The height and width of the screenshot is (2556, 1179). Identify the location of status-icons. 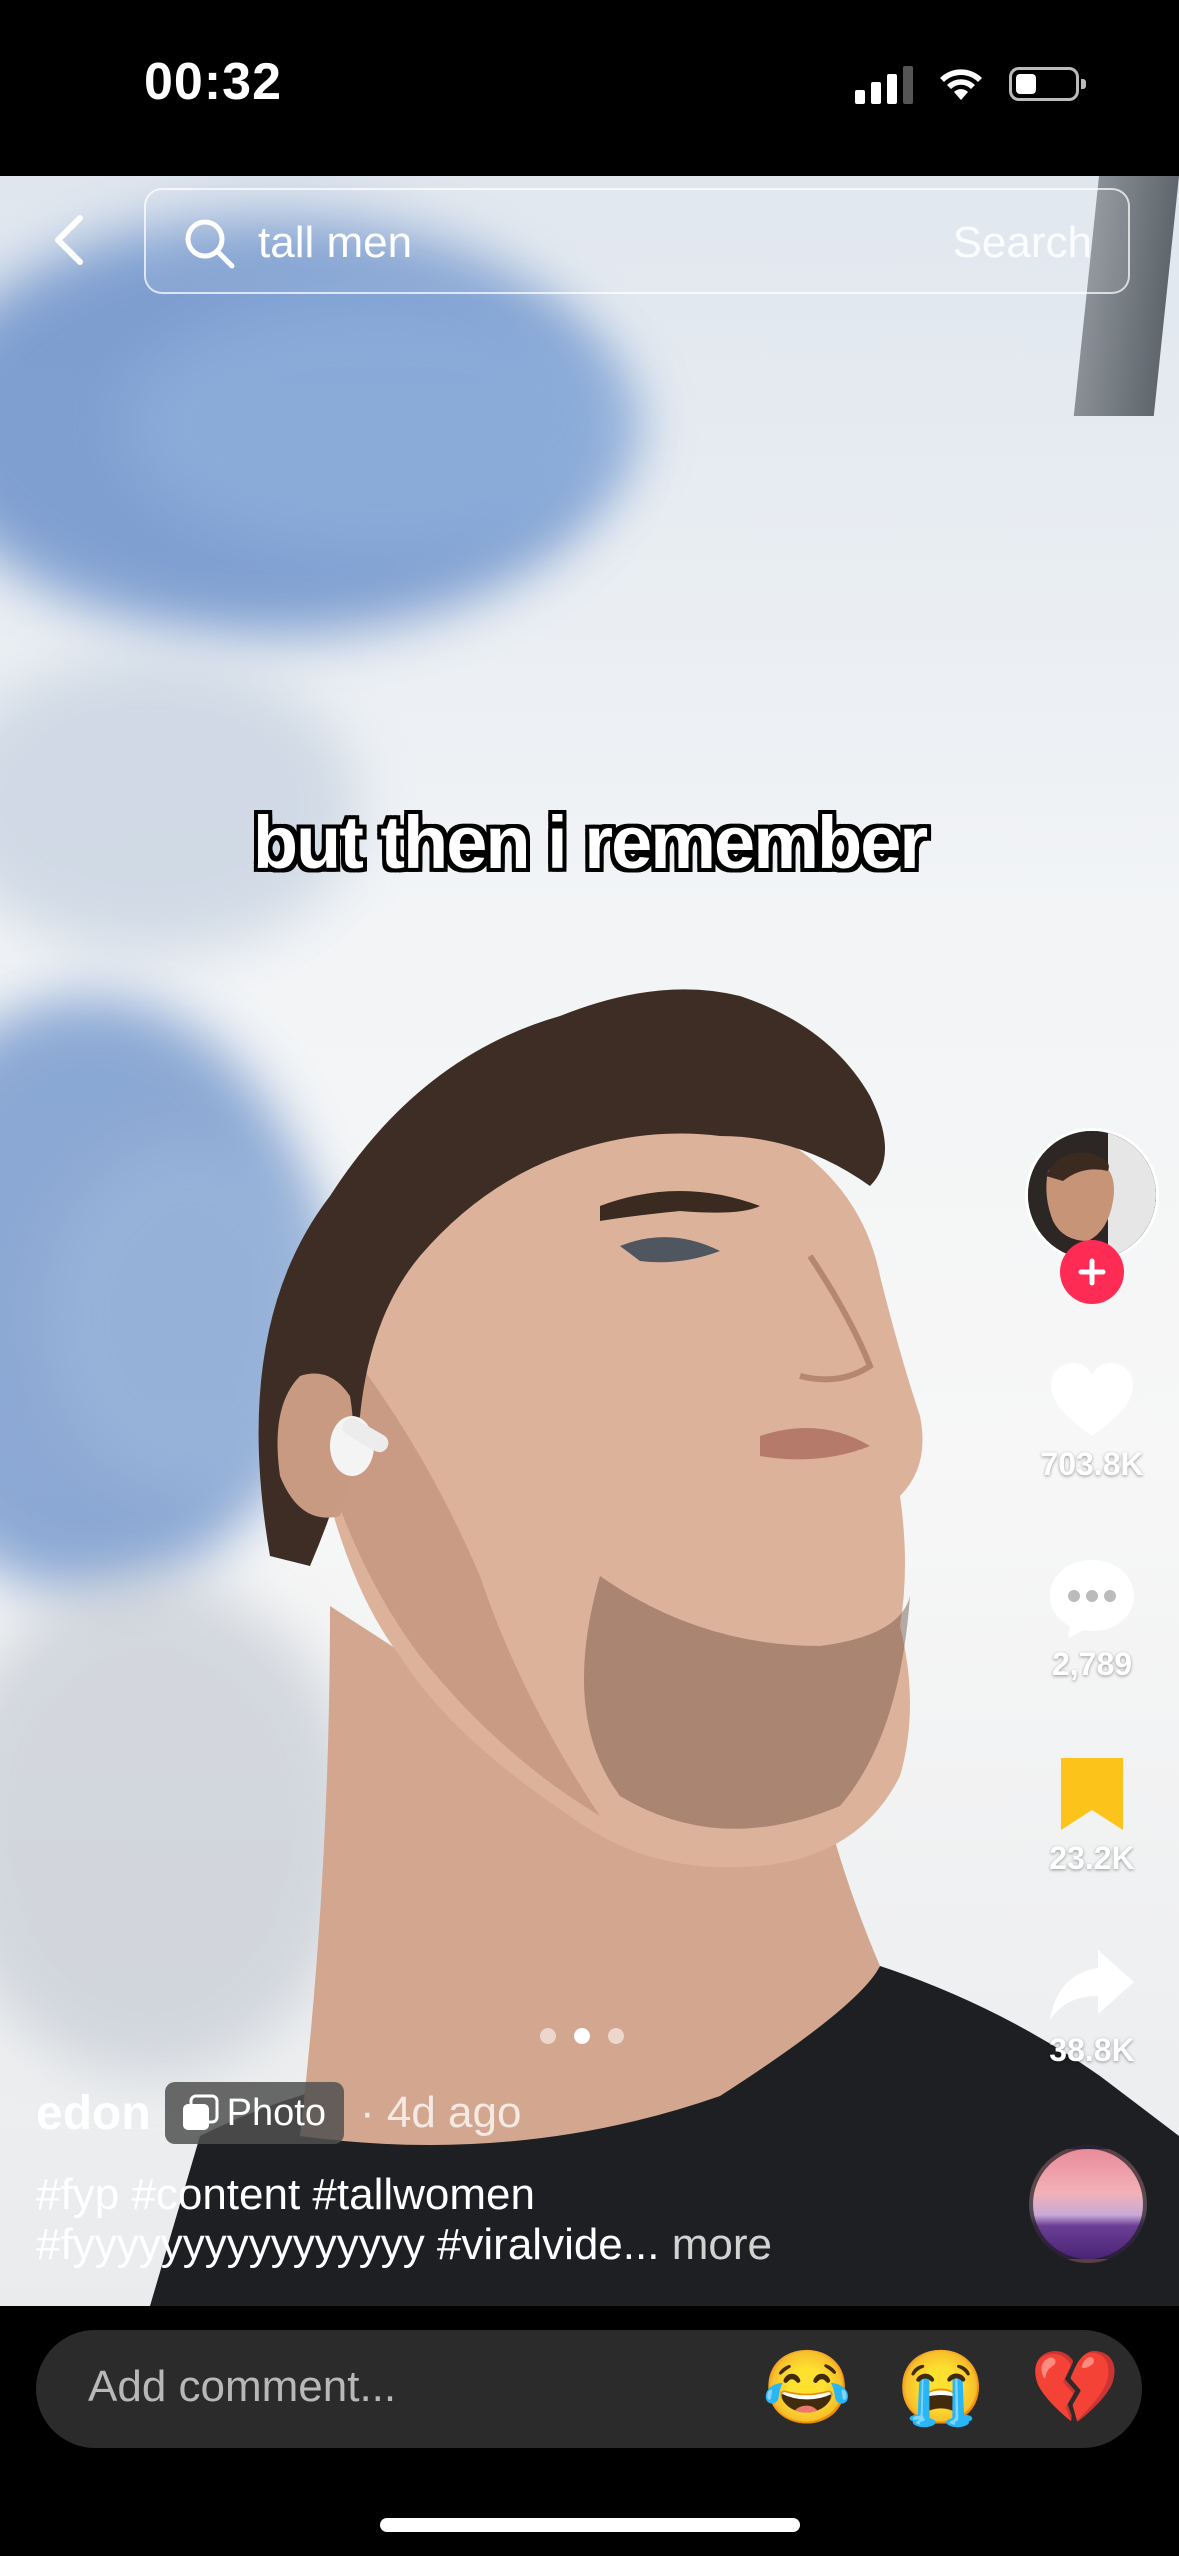
(970, 84).